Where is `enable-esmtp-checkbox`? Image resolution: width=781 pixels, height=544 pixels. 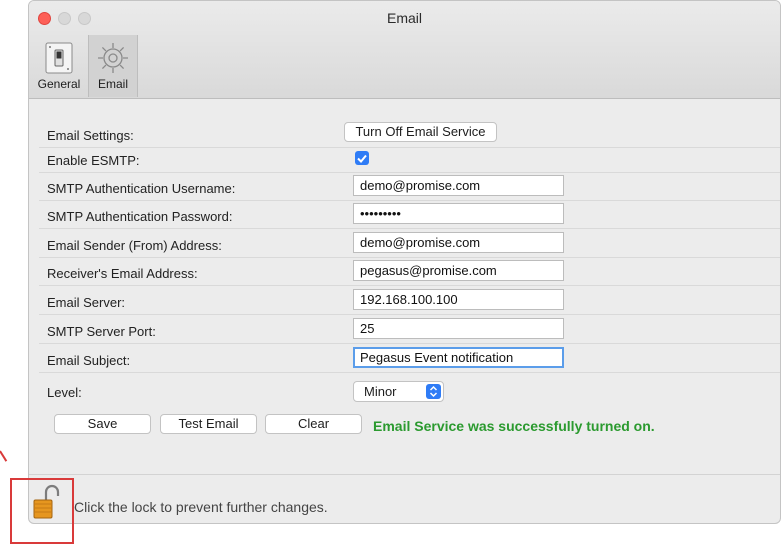
enable-esmtp-checkbox is located at coordinates (362, 158).